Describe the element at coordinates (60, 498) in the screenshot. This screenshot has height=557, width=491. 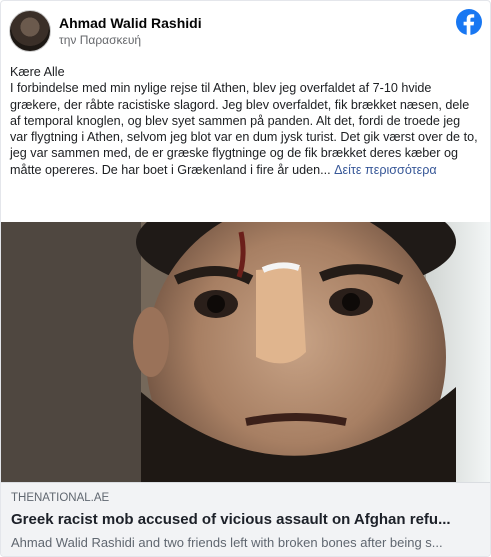
I see `link-domain: THENATIONAL.AE` at that location.